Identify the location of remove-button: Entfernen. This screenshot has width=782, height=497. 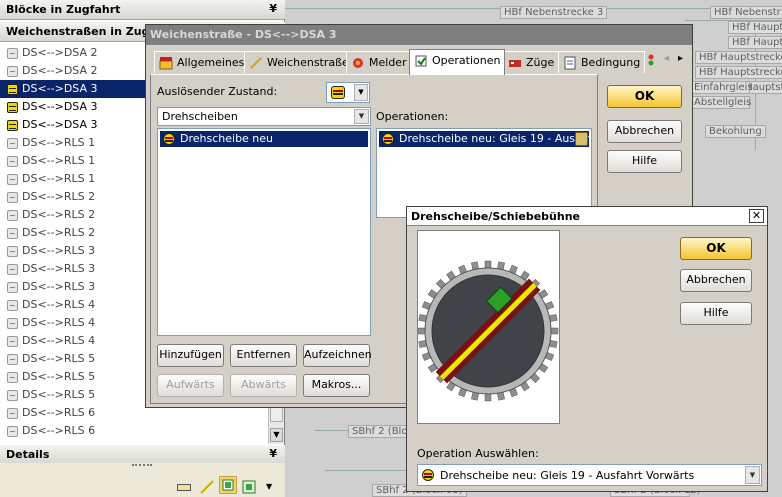
(263, 355).